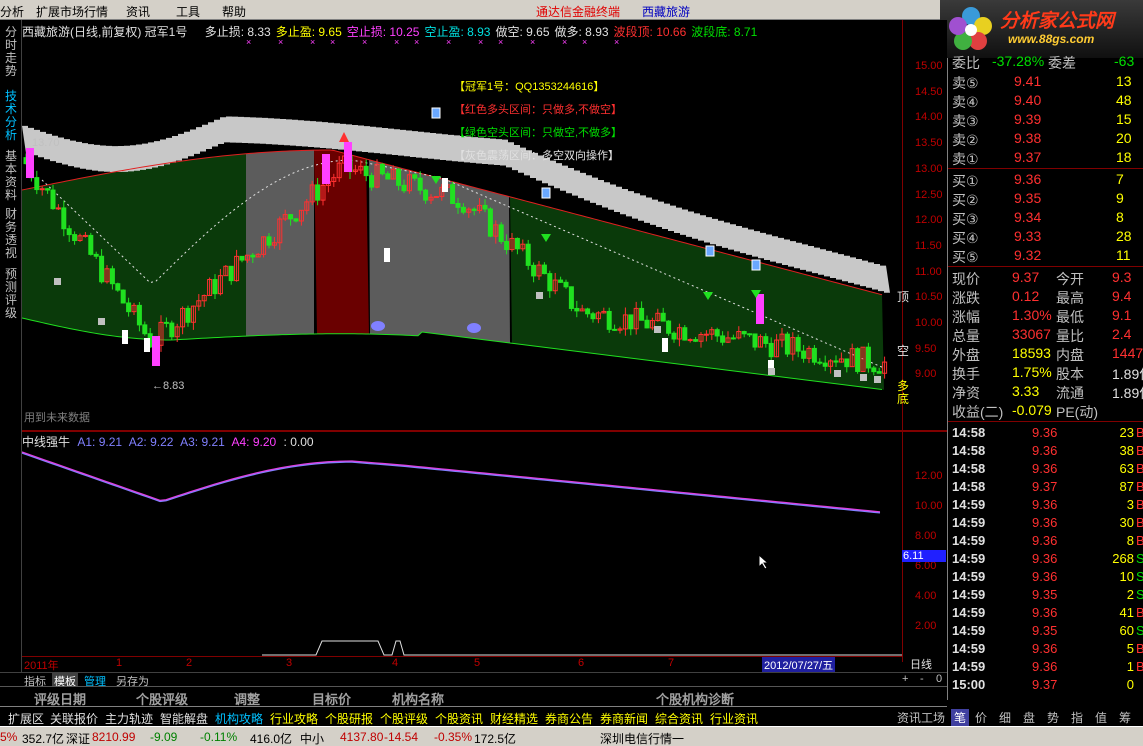 The width and height of the screenshot is (1143, 746). Describe the element at coordinates (1045, 138) in the screenshot. I see `ask-row: 卖② 9.38 20` at that location.